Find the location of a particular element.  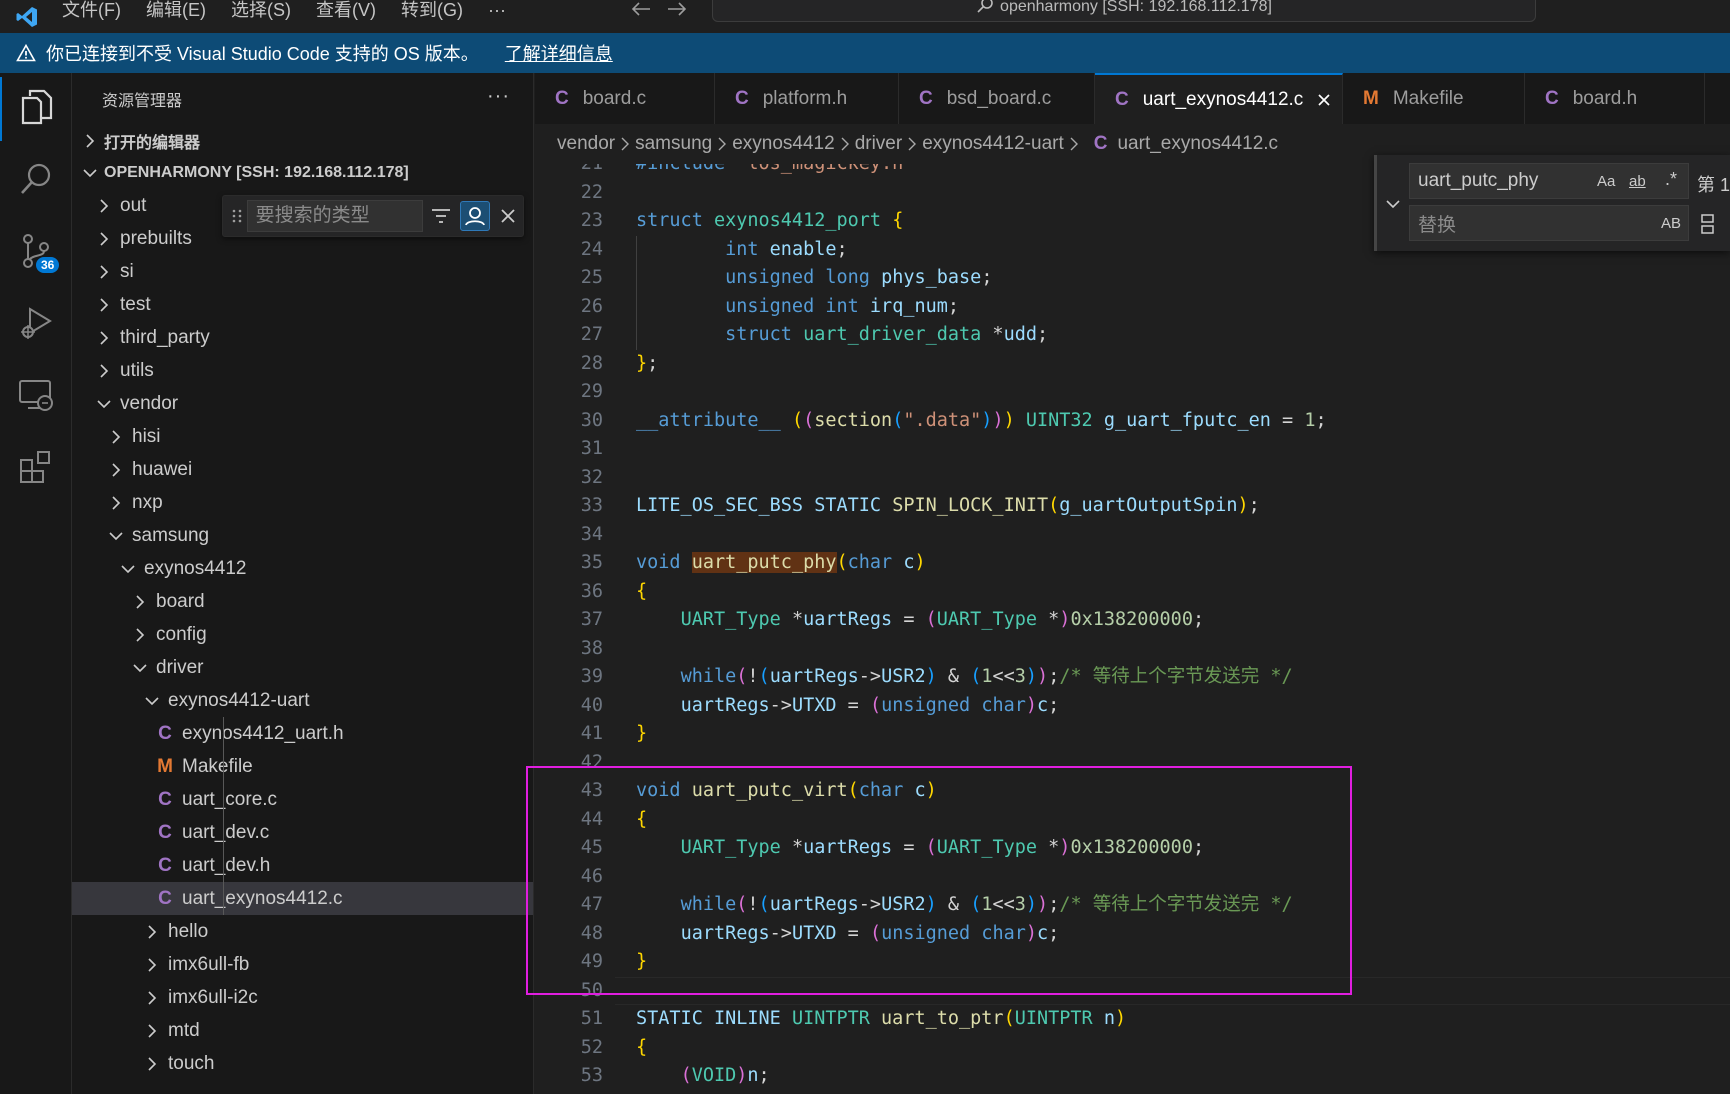

code-line: (VOID)n; is located at coordinates (703, 1076).